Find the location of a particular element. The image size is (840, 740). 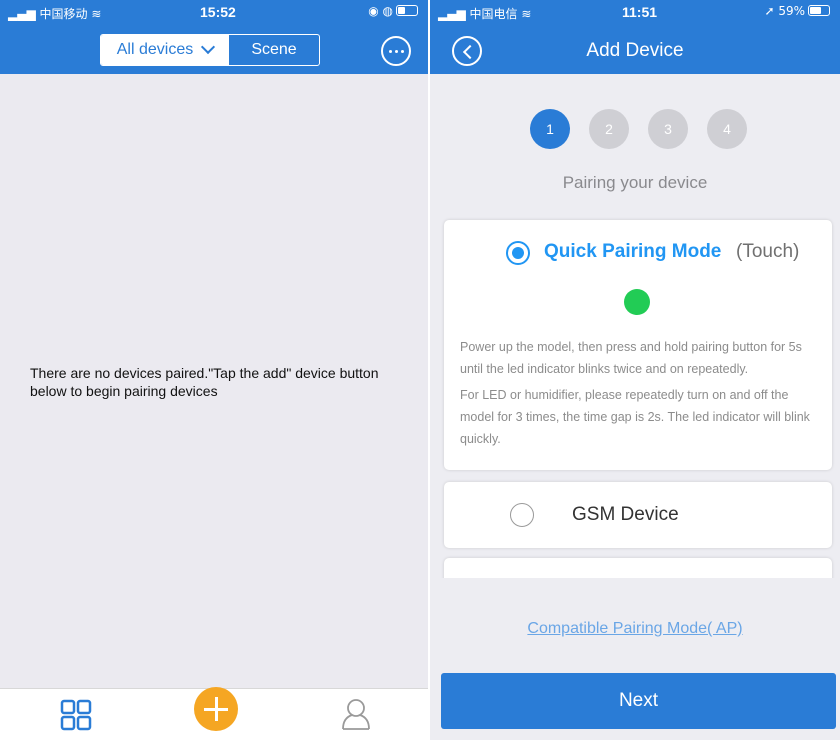

carrier-label: ▂▄▆ 中国电信 ≋ is located at coordinates (485, 14).